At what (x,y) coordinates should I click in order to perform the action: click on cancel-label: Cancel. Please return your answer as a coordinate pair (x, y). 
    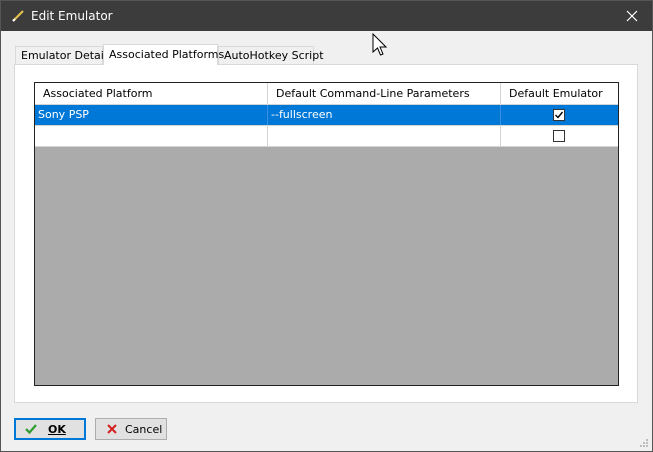
    Looking at the image, I should click on (144, 429).